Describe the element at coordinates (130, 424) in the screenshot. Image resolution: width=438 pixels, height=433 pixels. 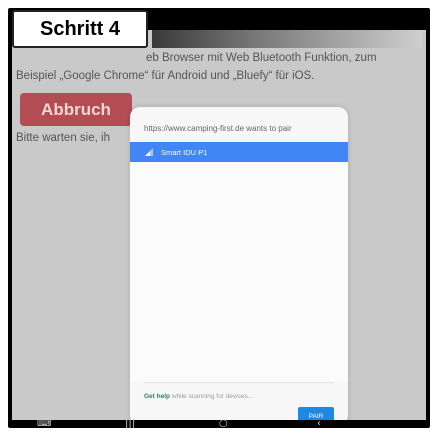
I see `recent-apps-icon: |||` at that location.